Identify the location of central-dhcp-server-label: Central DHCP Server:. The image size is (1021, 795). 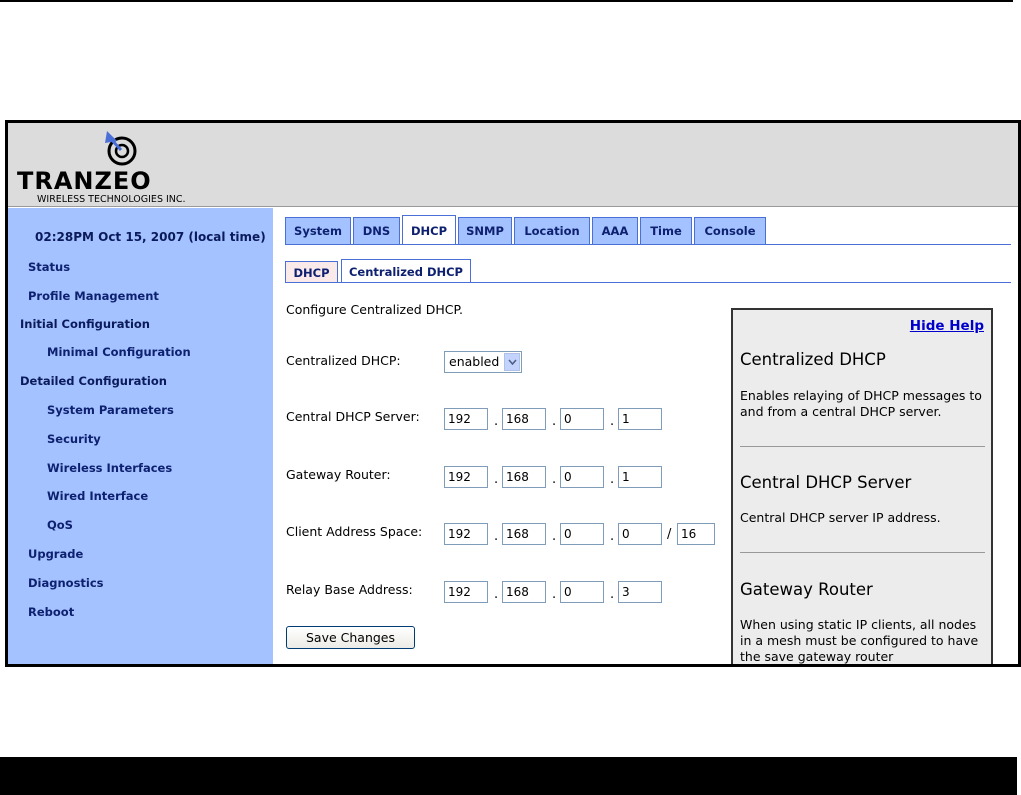
(353, 416).